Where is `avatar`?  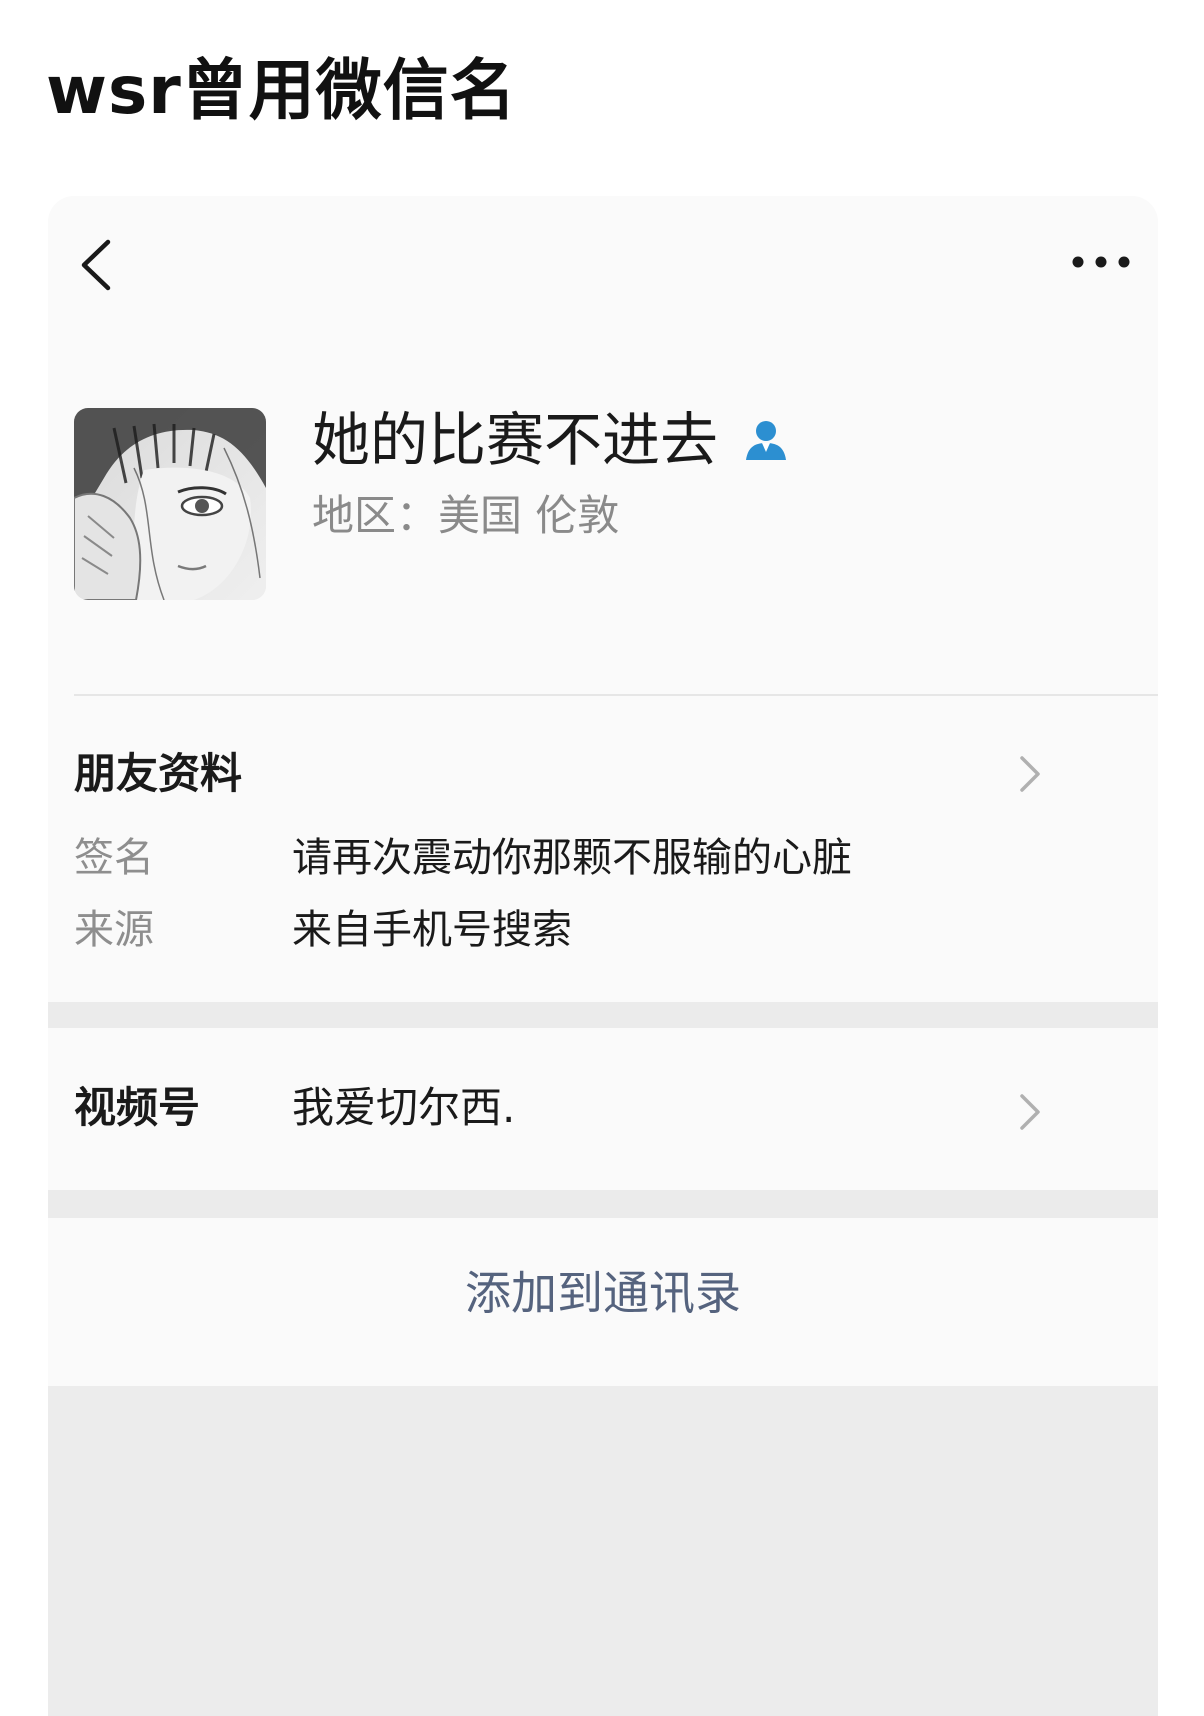
avatar is located at coordinates (170, 504).